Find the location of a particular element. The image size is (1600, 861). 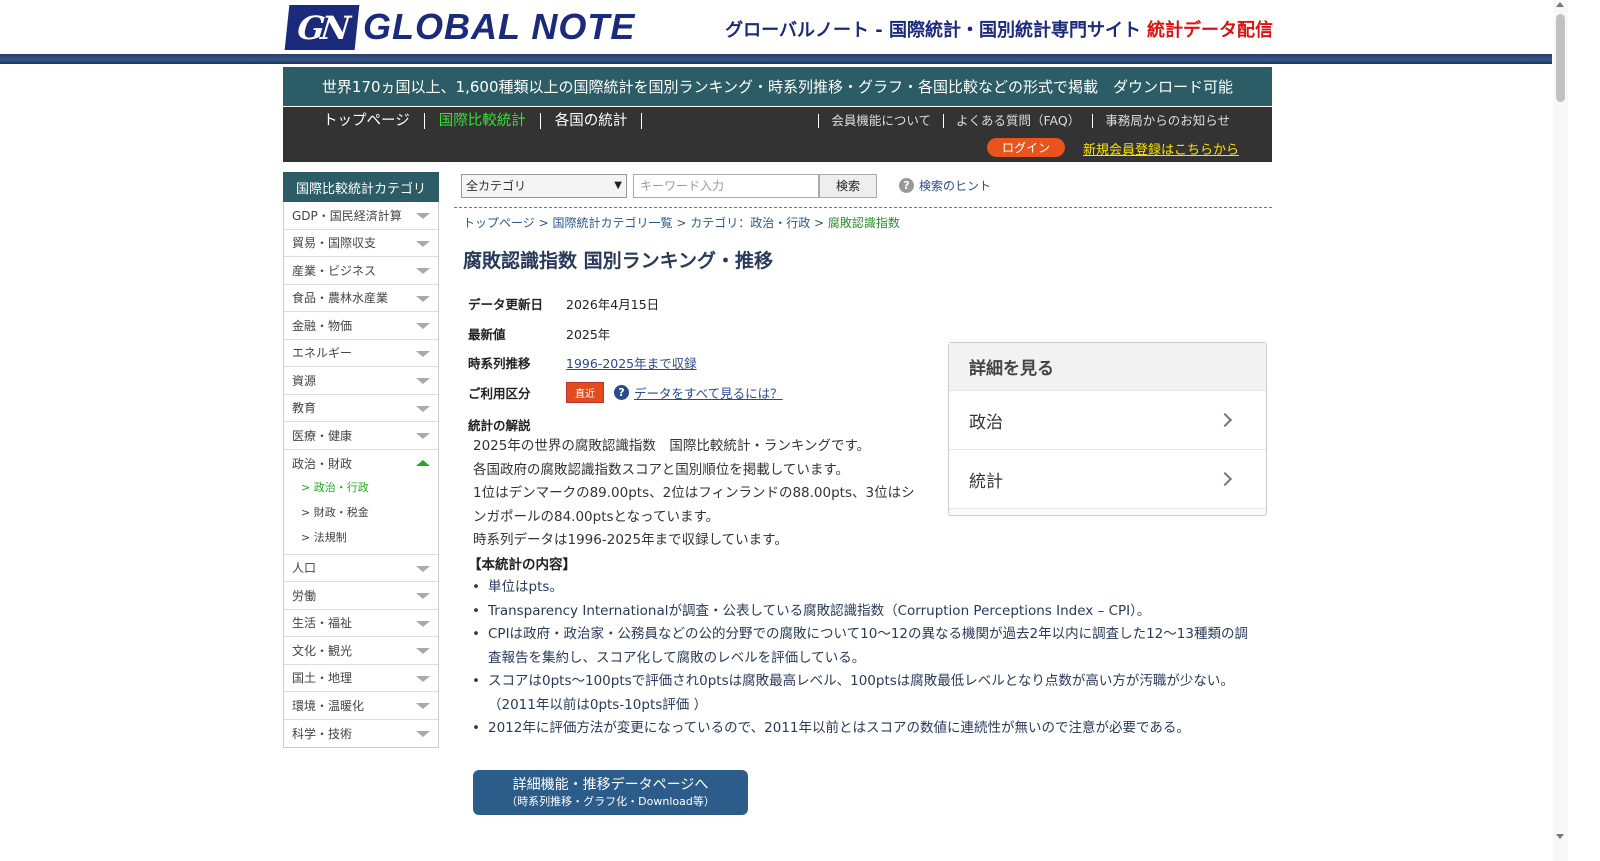

sidebar-item-politics: 政治・財政 > 政治・行政 > 財政・税金 > 法規制 is located at coordinates (361, 502).